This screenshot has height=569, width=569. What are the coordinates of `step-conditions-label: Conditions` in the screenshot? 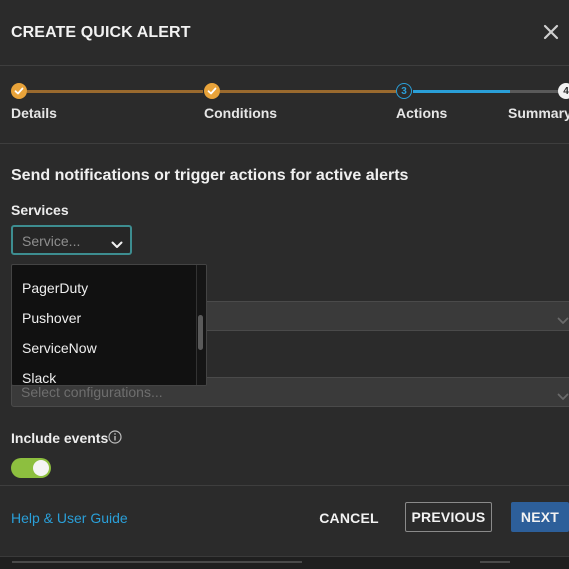 It's located at (240, 113).